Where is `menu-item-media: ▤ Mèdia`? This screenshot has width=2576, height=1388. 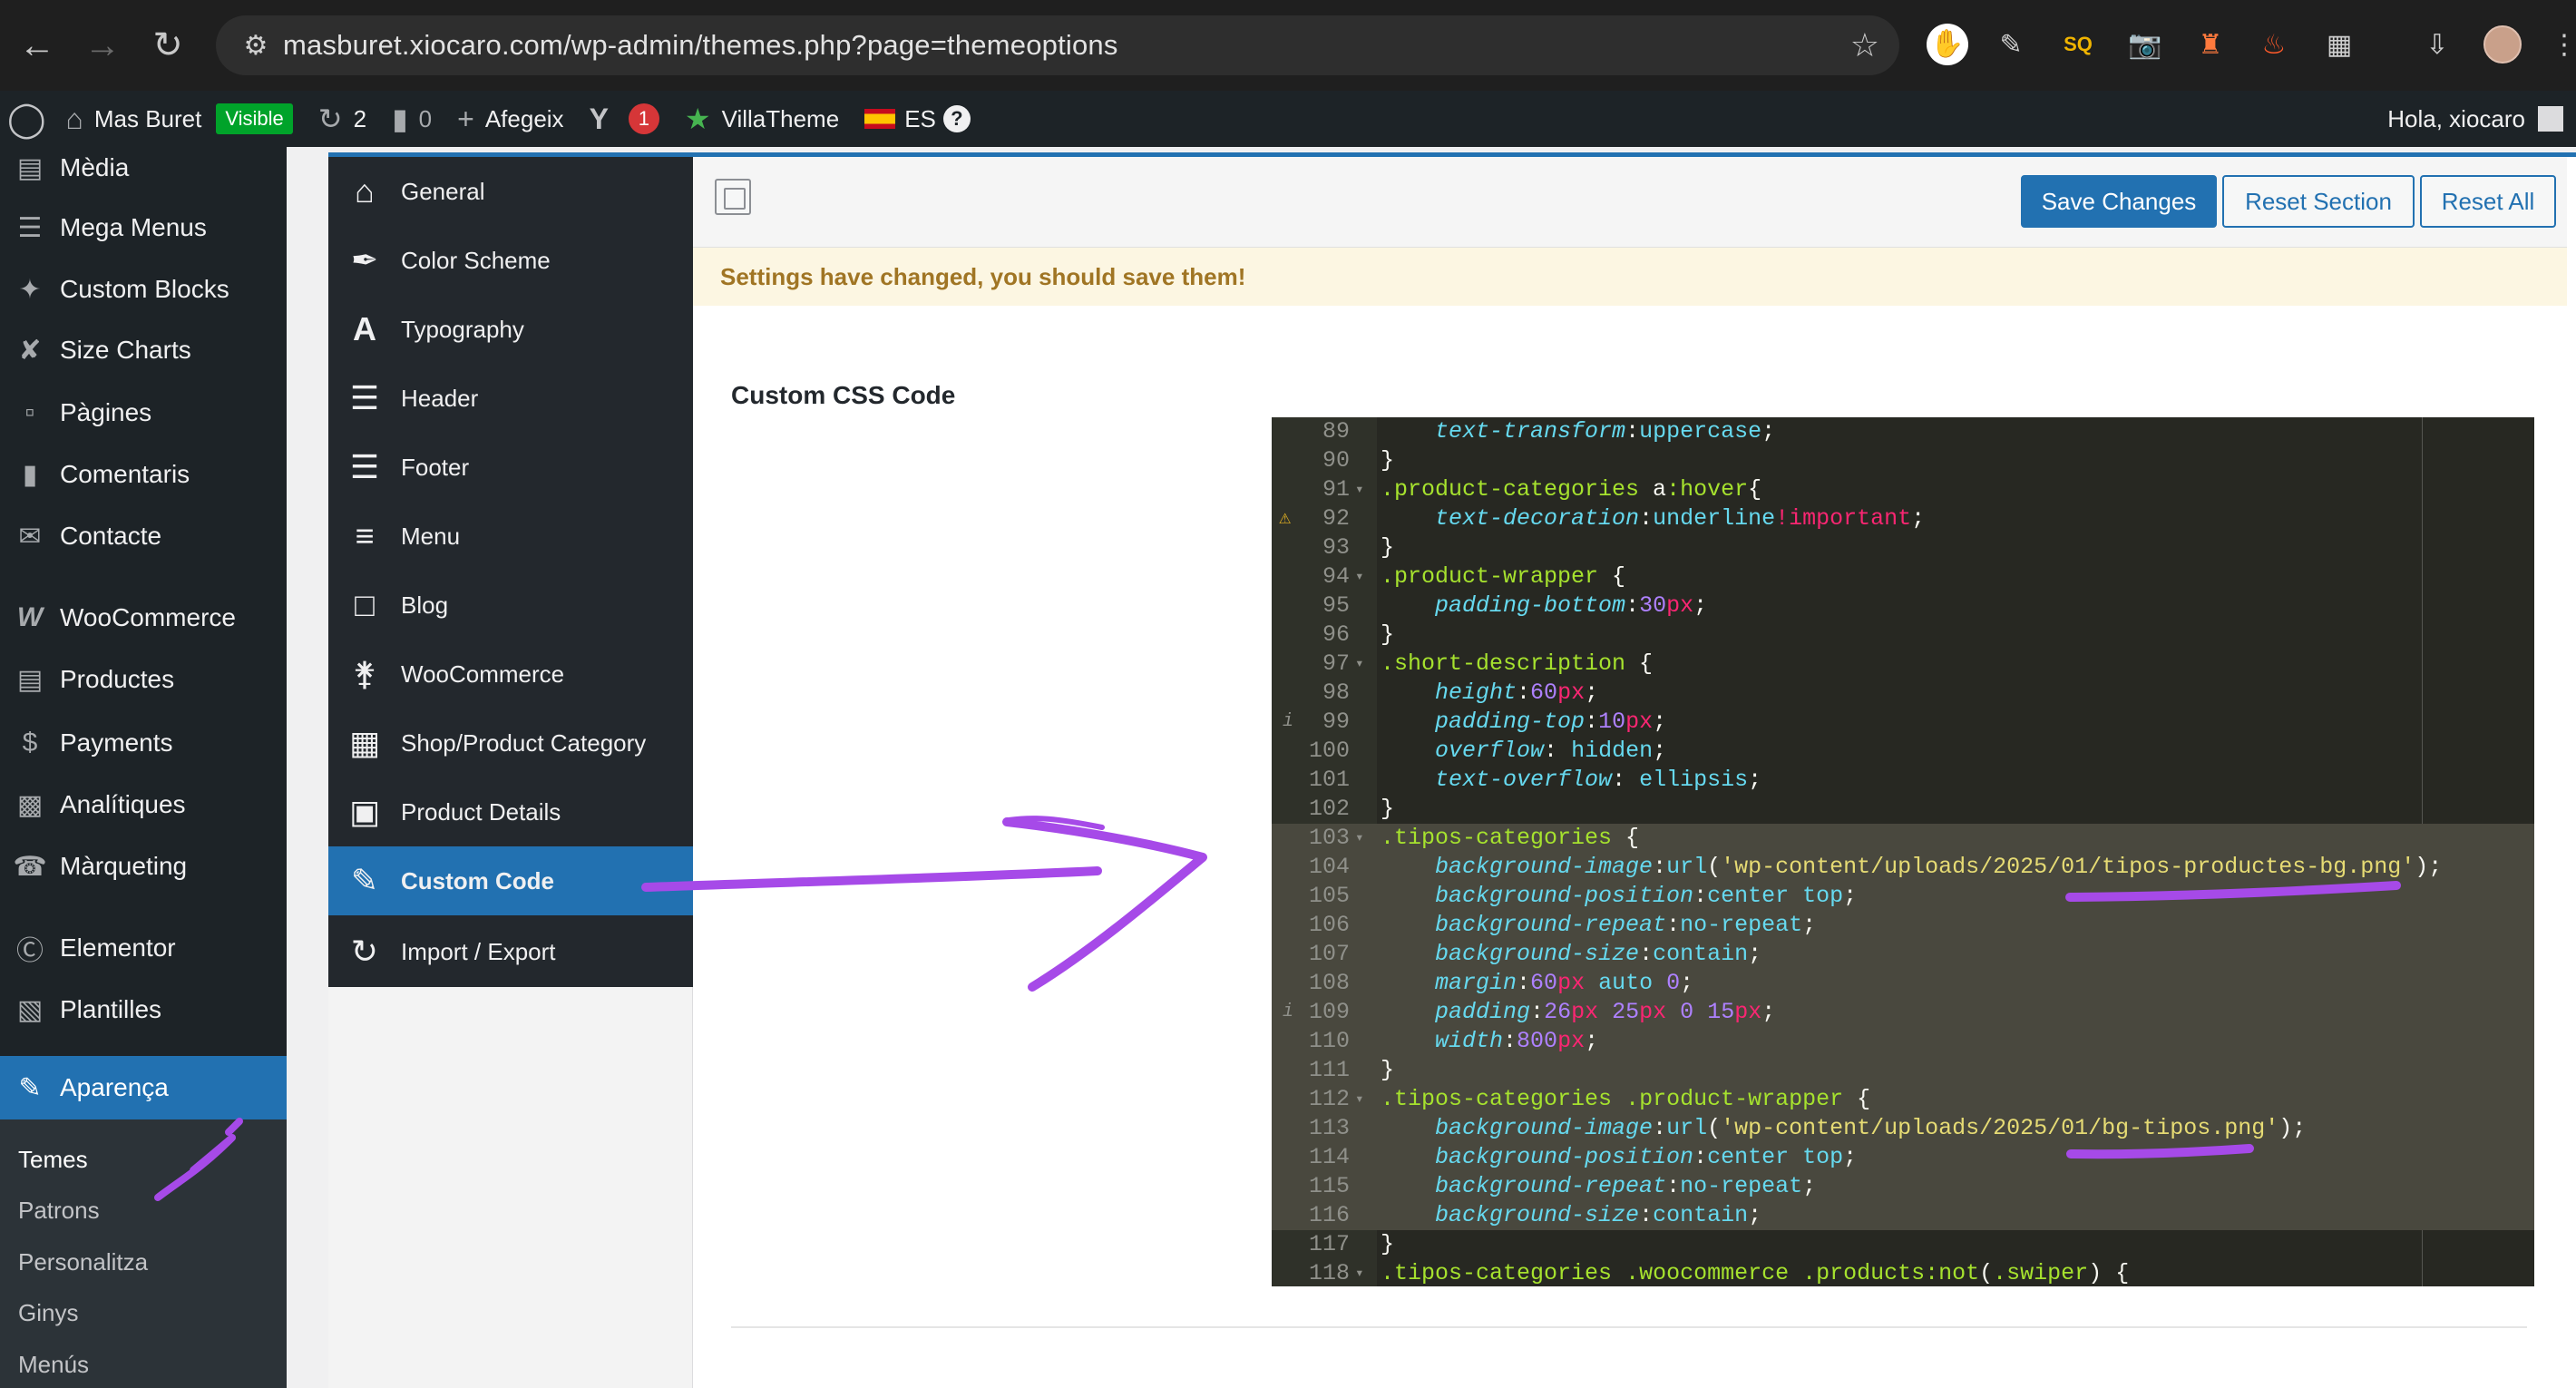
menu-item-media: ▤ Mèdia is located at coordinates (143, 172).